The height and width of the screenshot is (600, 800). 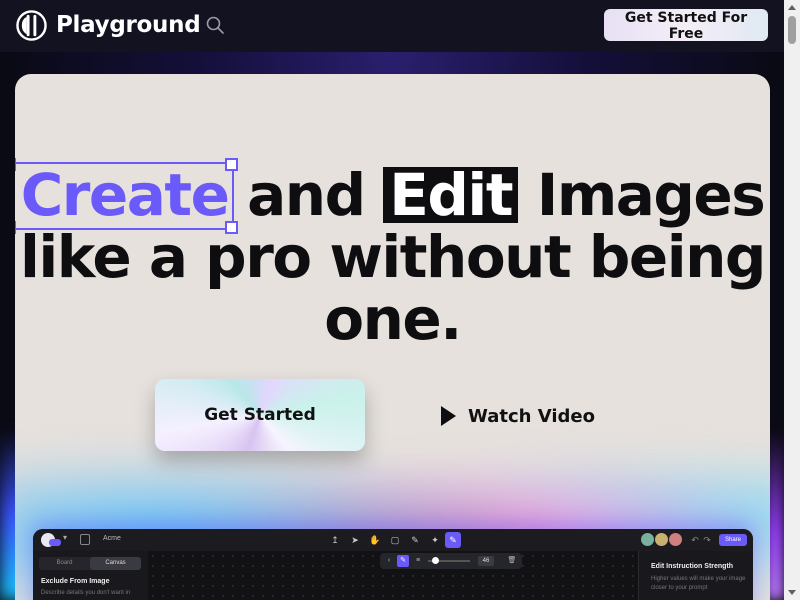 I want to click on effects-icon: ✦, so click(x=435, y=540).